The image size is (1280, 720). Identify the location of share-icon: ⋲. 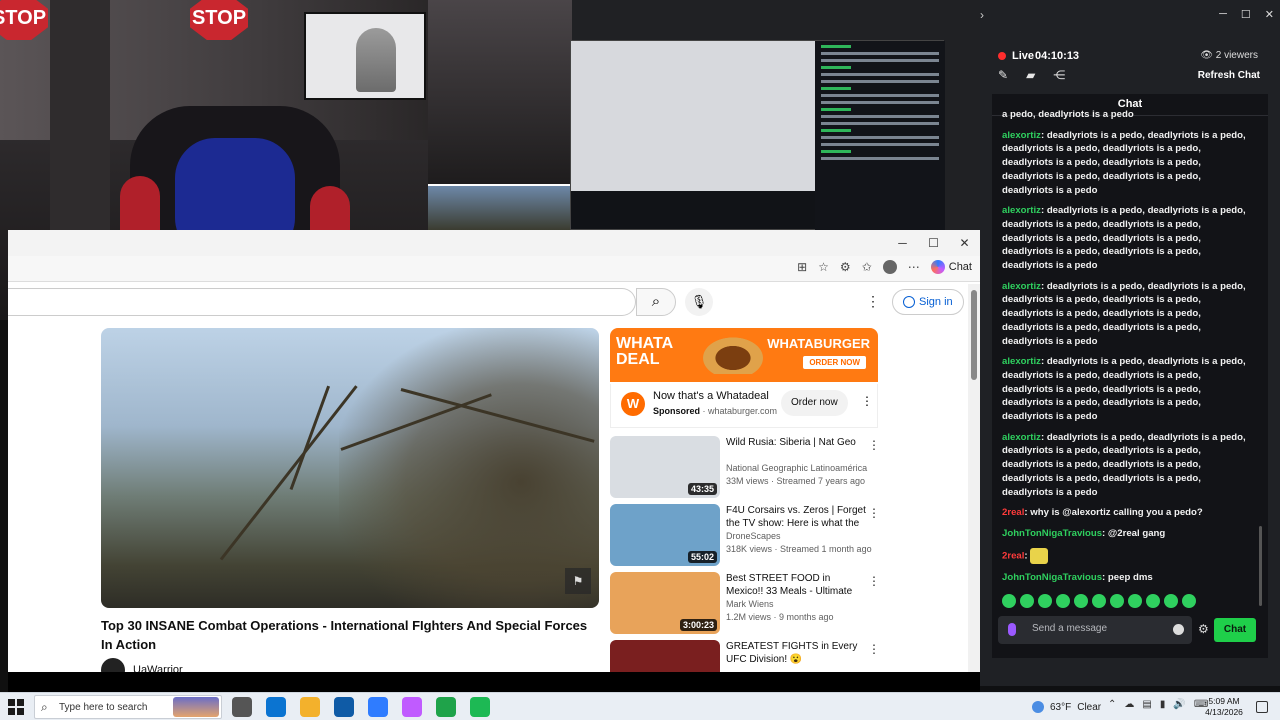
(1059, 75).